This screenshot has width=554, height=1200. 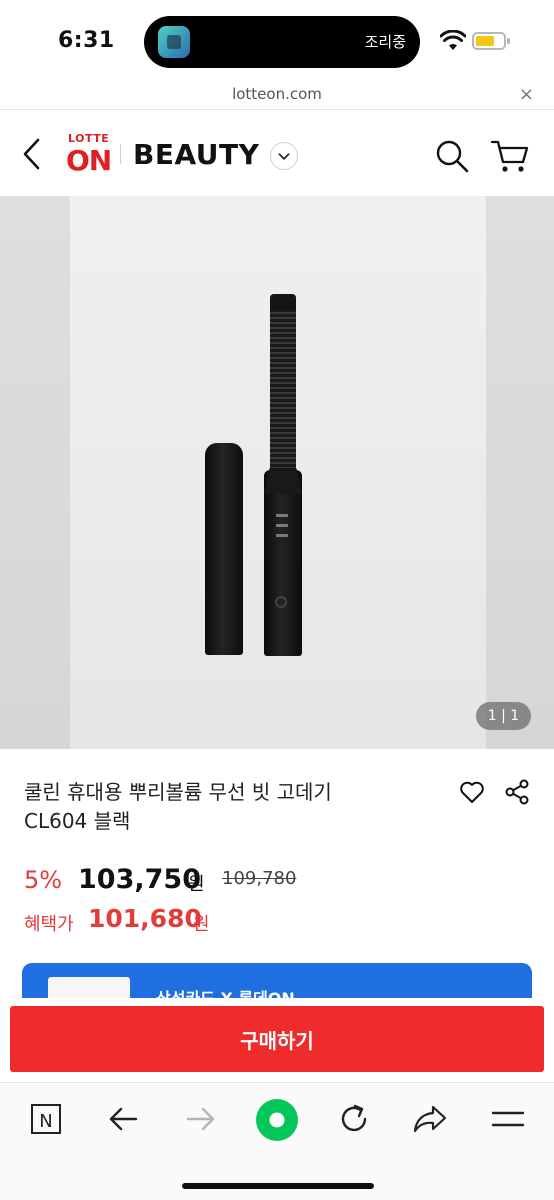 I want to click on status-time: 6:31, so click(x=86, y=40).